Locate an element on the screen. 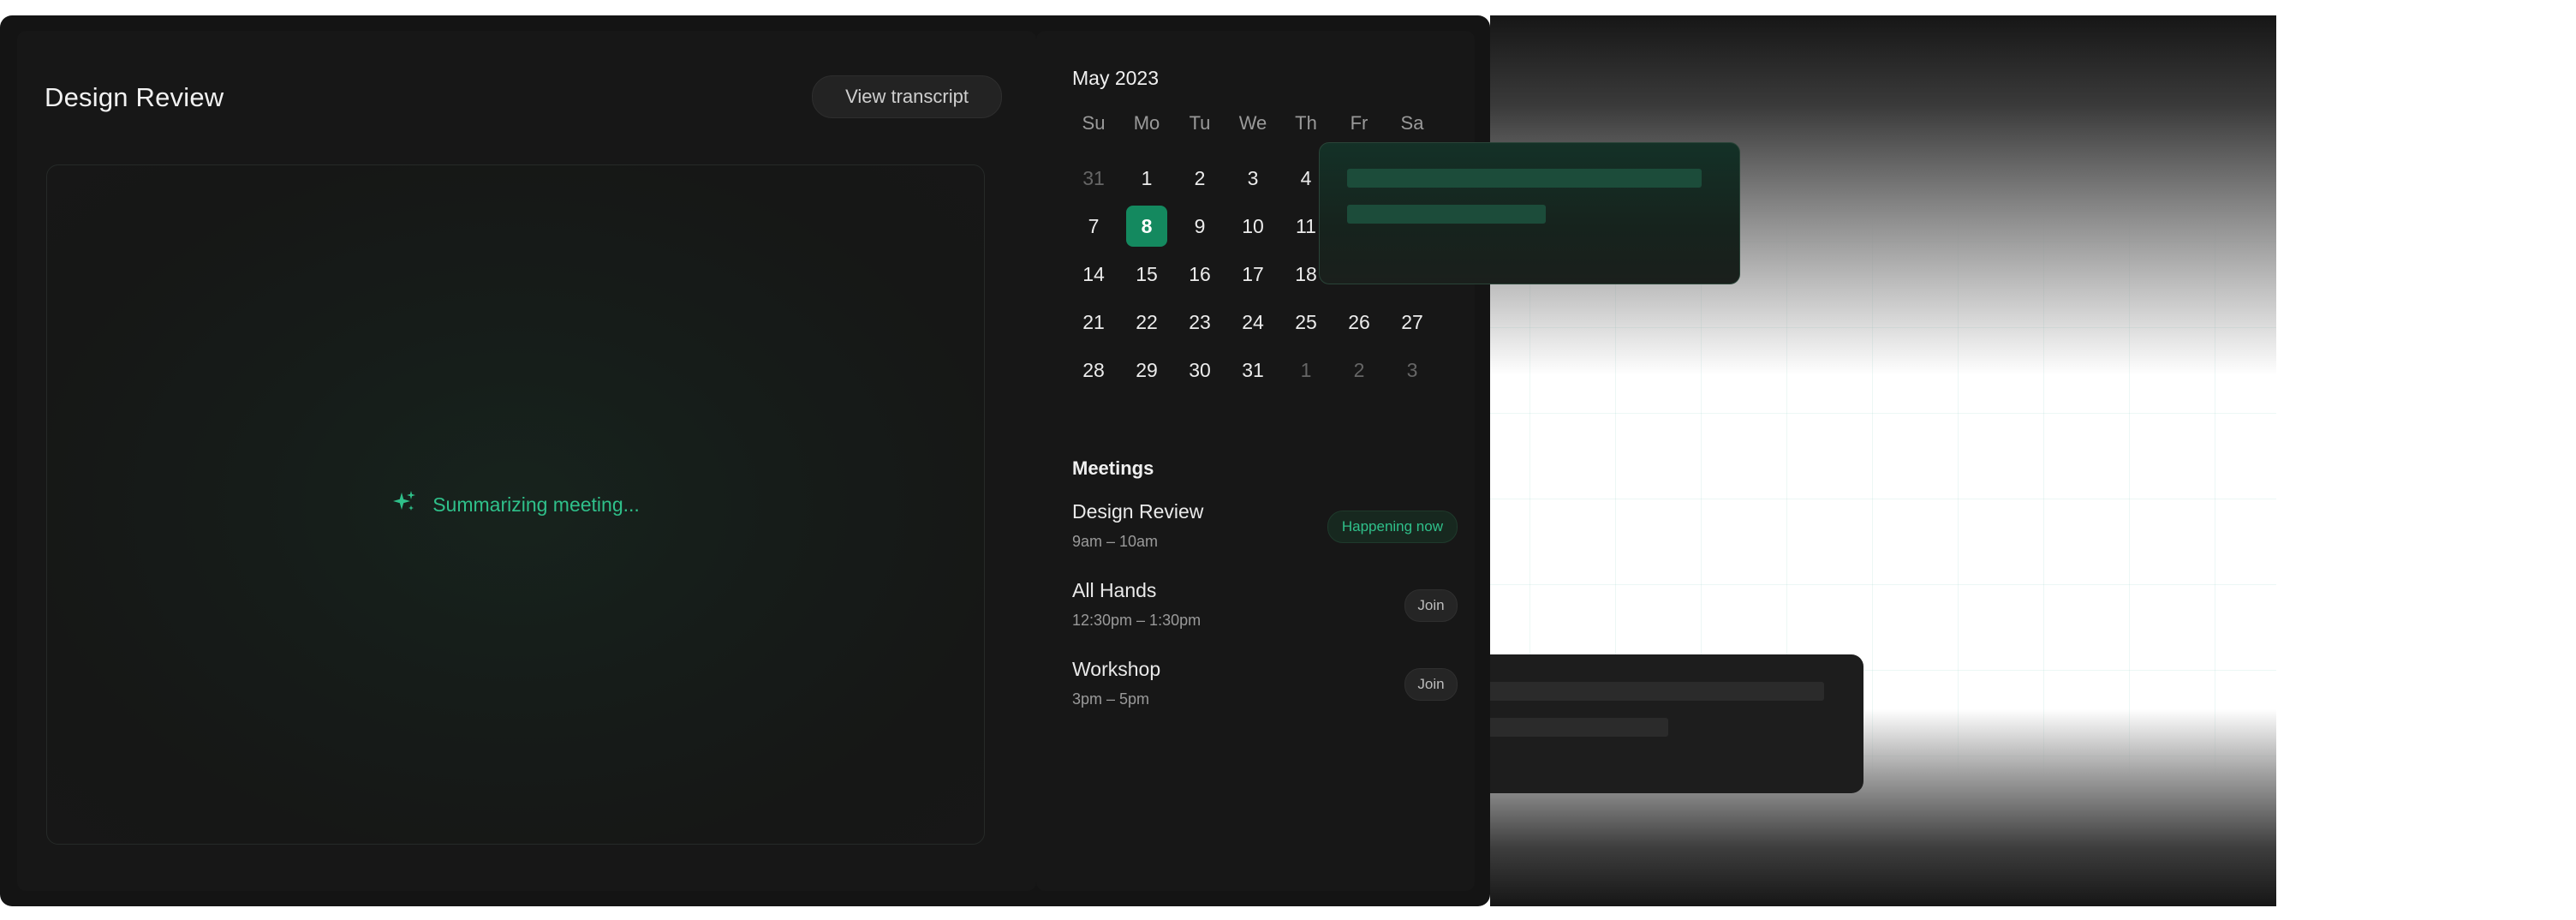  calendar-day: 21 is located at coordinates (1093, 322).